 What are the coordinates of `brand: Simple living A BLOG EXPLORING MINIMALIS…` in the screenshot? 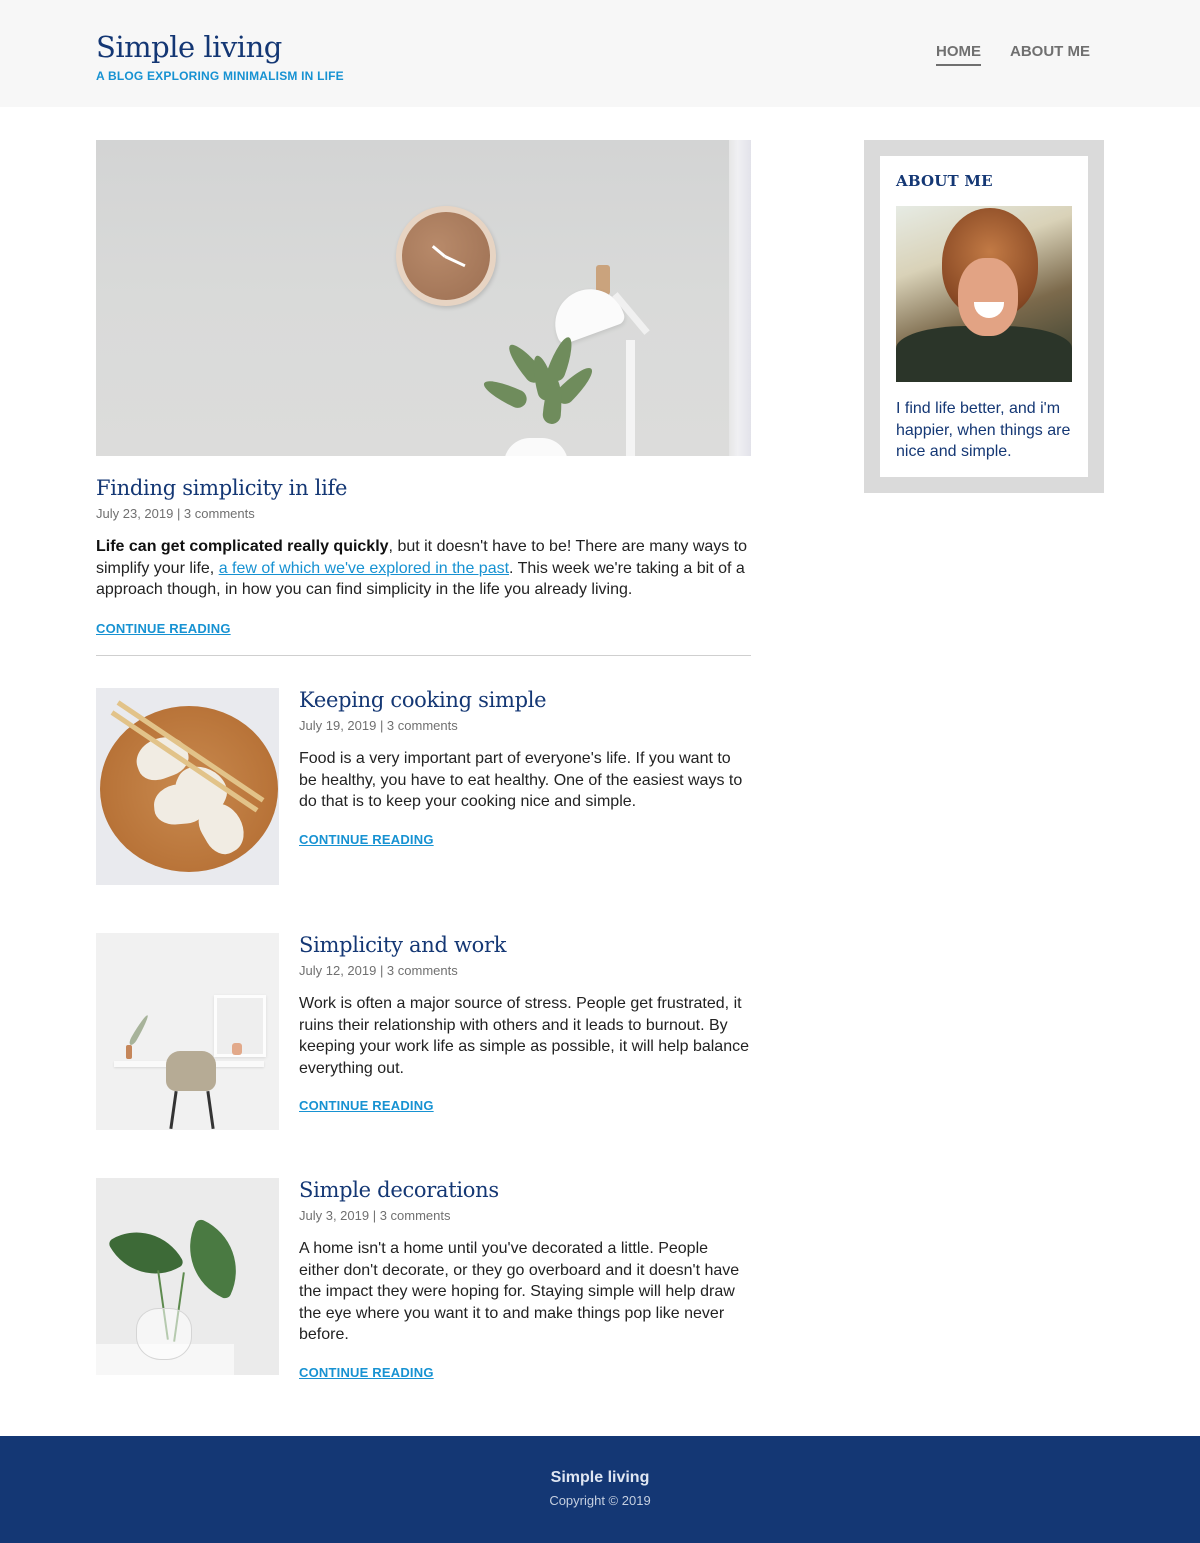 It's located at (220, 56).